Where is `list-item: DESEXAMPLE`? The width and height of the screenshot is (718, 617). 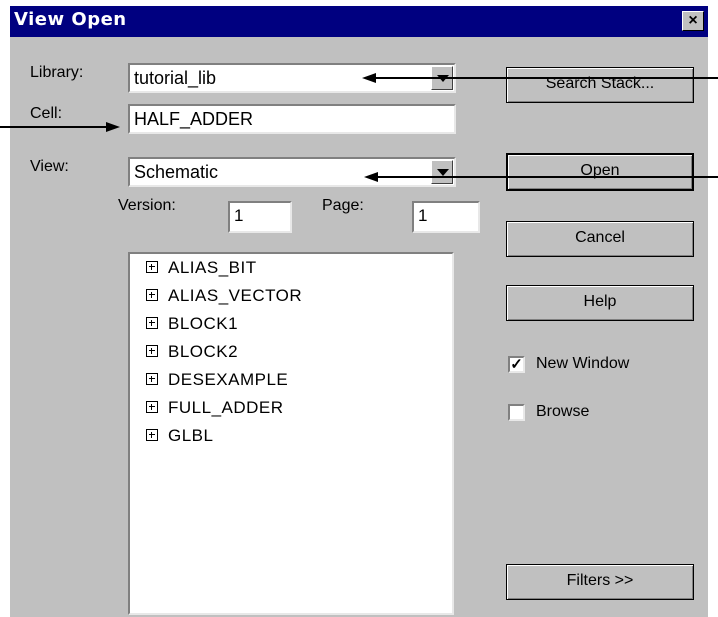 list-item: DESEXAMPLE is located at coordinates (217, 382).